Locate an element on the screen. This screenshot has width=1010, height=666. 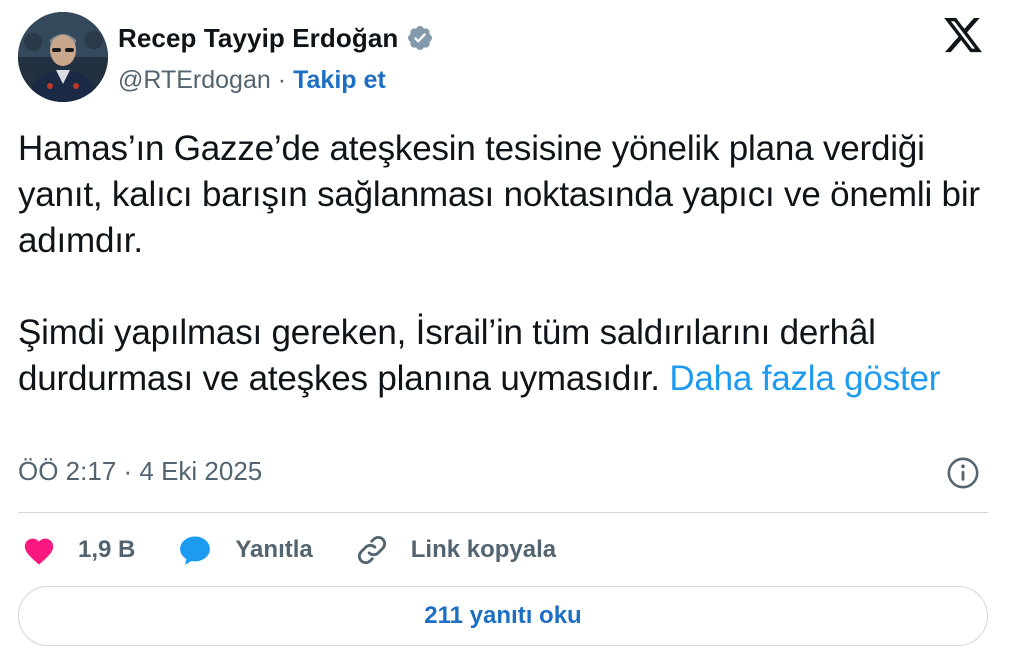
heart-icon is located at coordinates (39, 551).